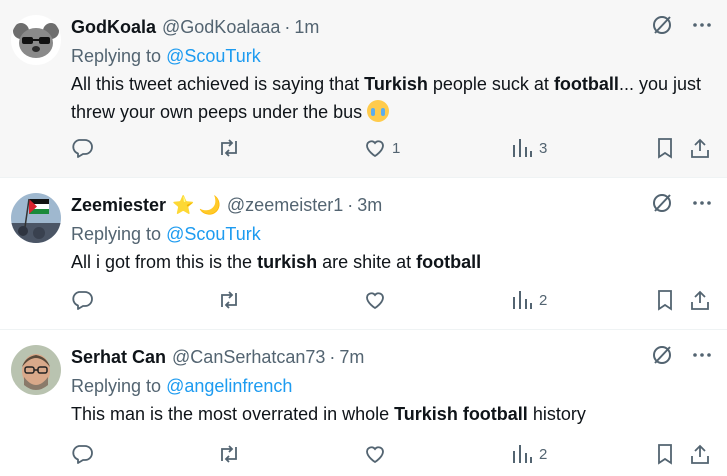 Image resolution: width=727 pixels, height=476 pixels. I want to click on tweet-text-segment: All this tweet achieved is saying that, so click(218, 84).